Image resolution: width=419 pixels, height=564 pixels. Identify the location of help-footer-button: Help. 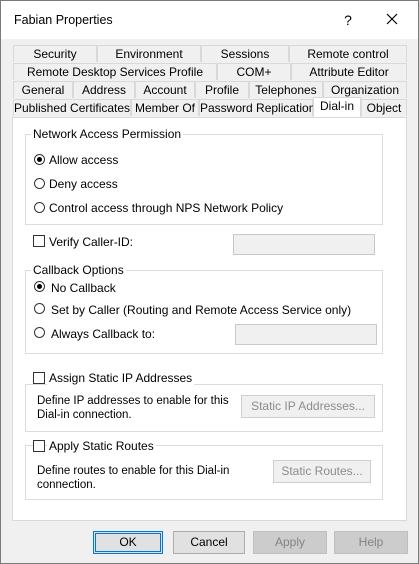
(371, 542).